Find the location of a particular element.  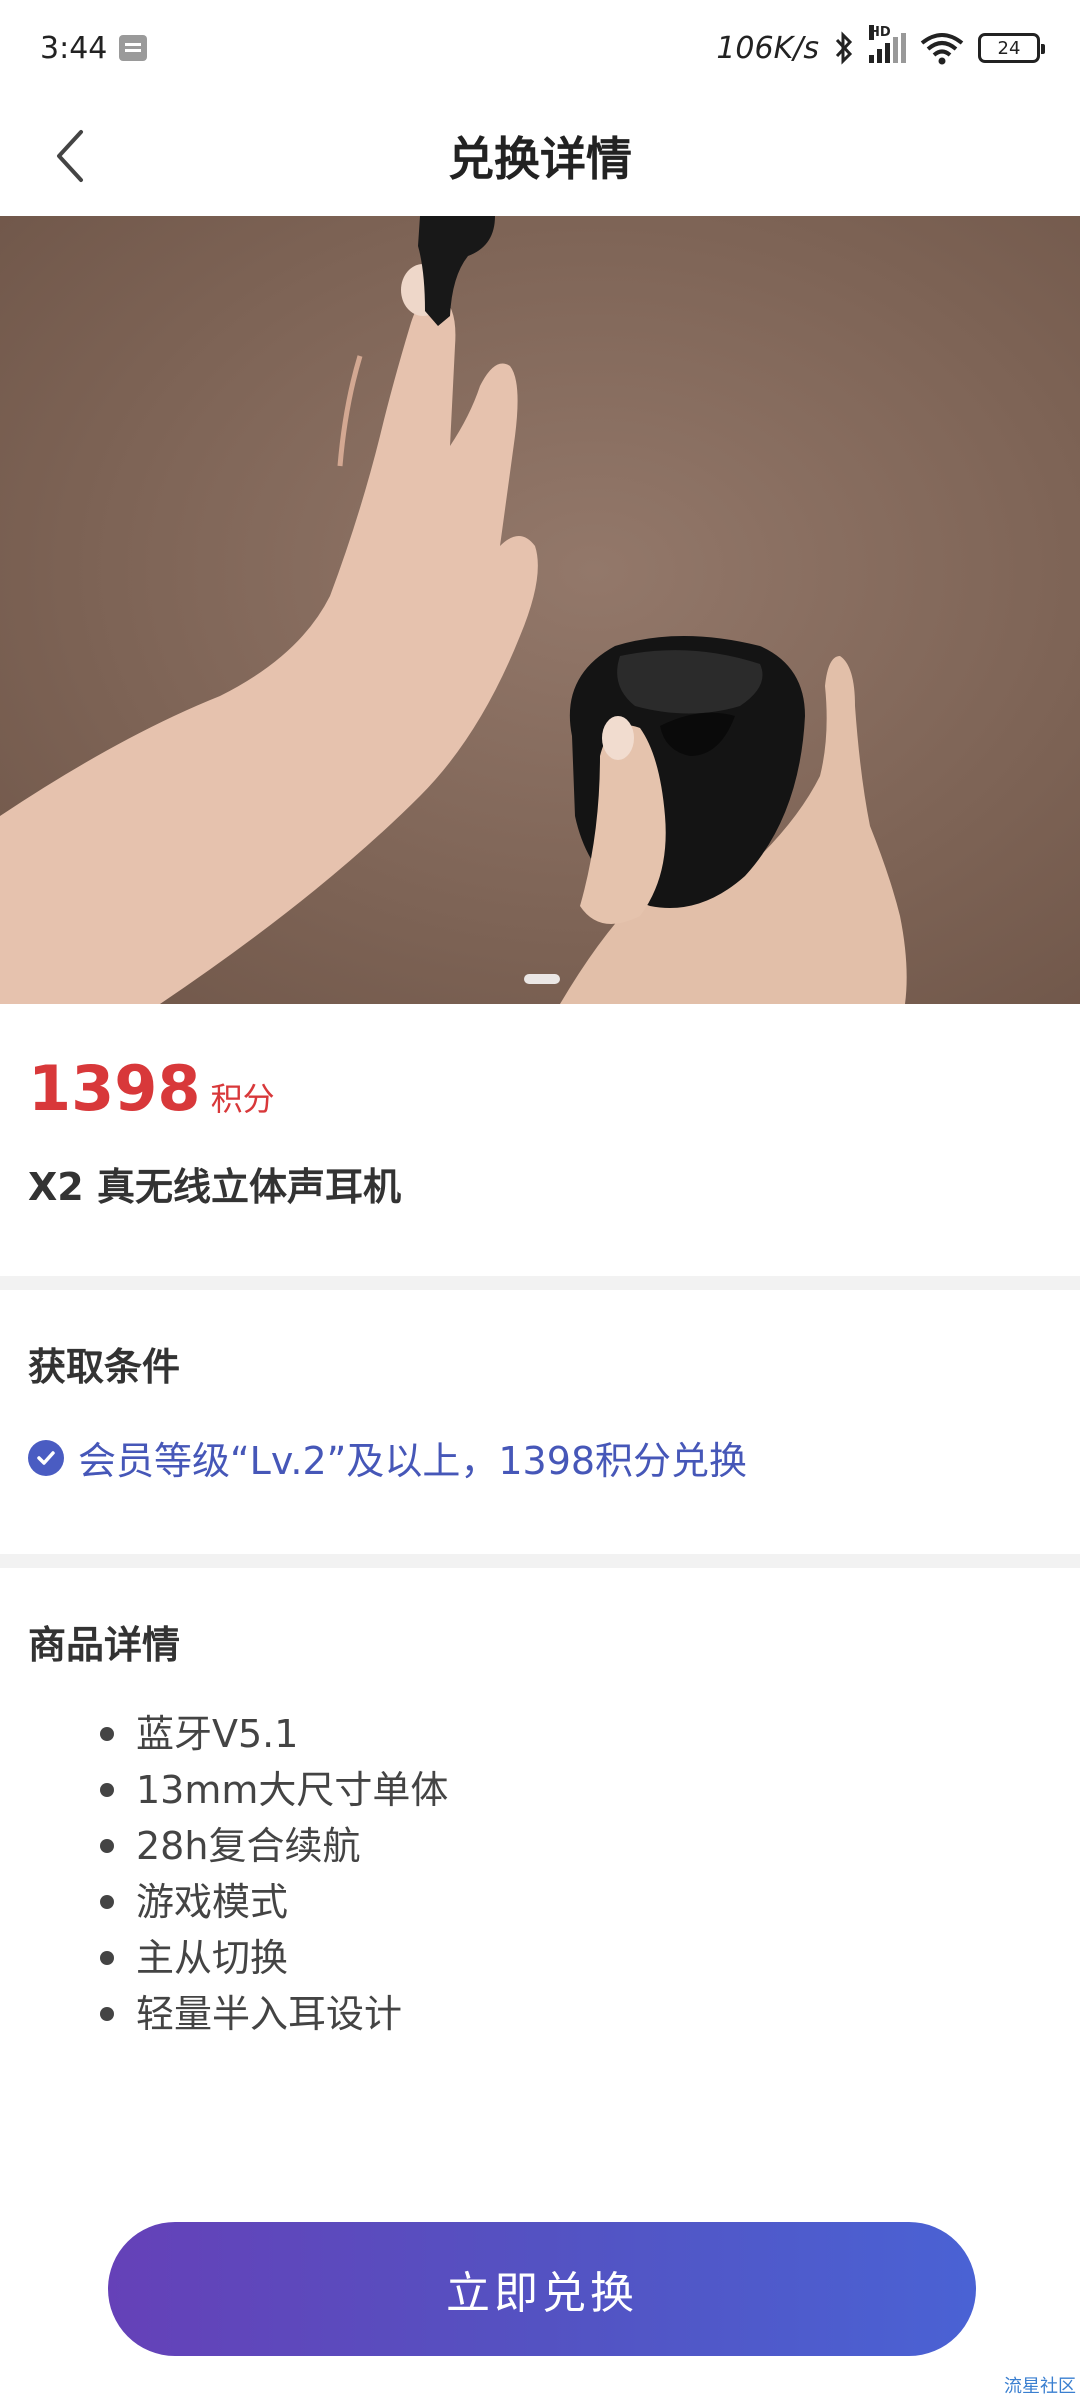

nav-bar: 兑换详情 is located at coordinates (540, 156).